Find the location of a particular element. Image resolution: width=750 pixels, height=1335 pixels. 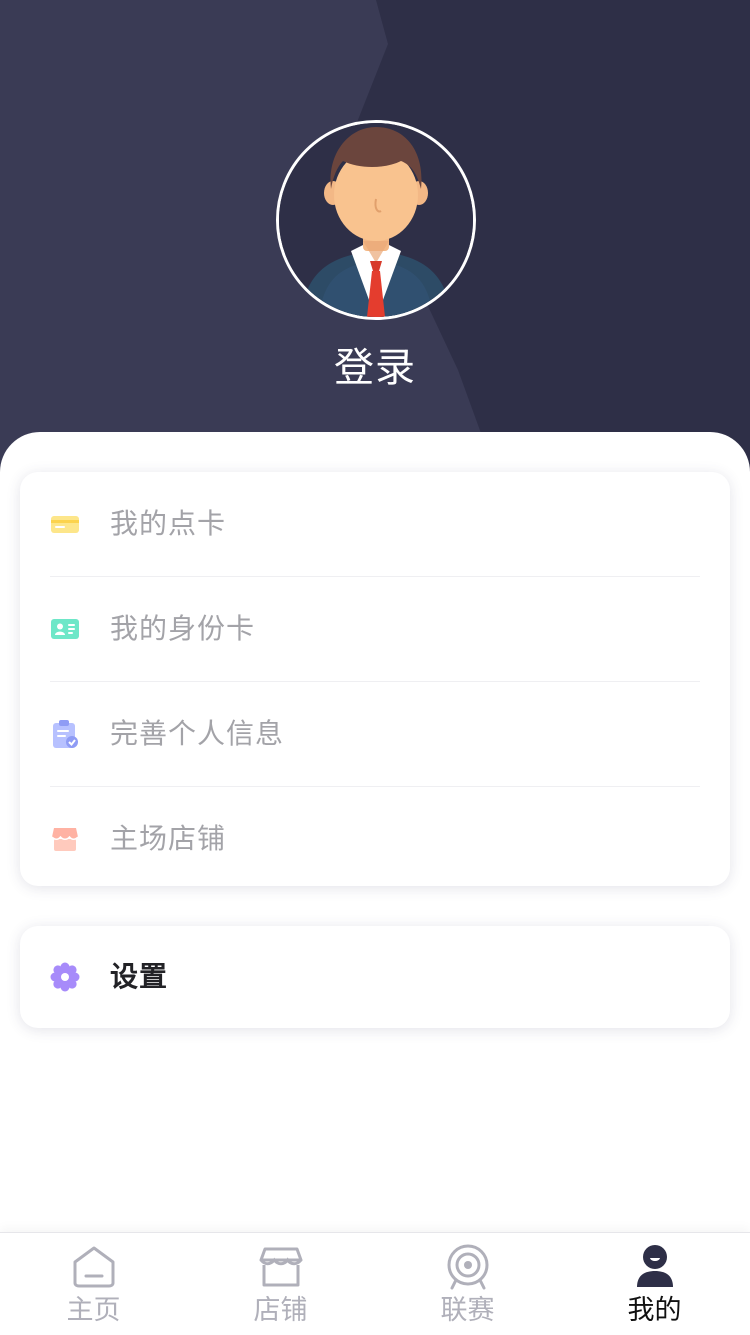

menu-item-complete-profile: 完善个人信息 is located at coordinates (375, 734).